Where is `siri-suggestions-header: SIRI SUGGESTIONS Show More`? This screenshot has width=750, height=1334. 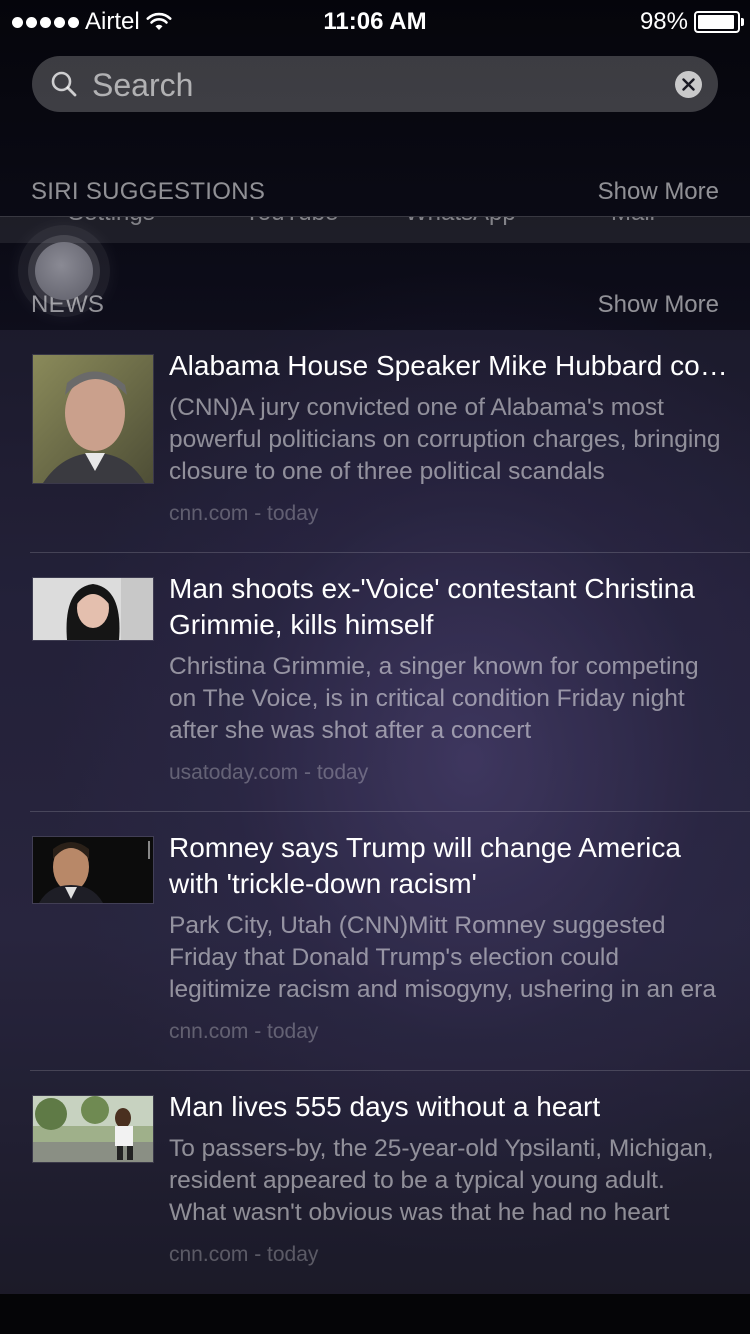
siri-suggestions-header: SIRI SUGGESTIONS Show More is located at coordinates (375, 198).